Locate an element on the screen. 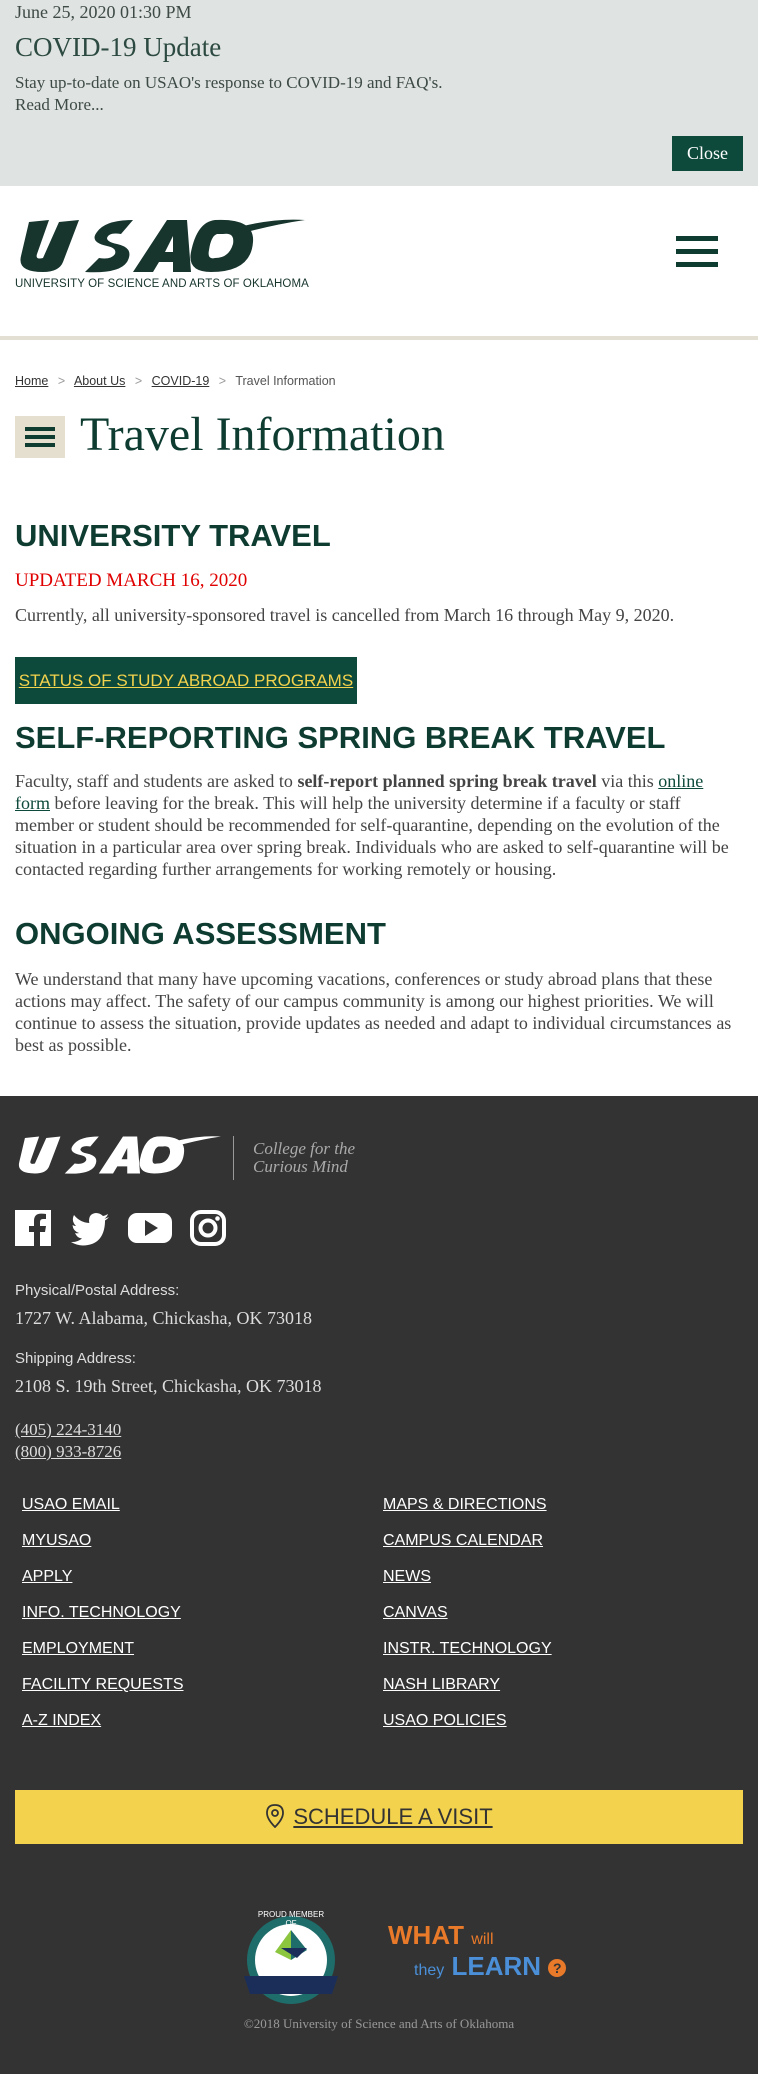  physical-address-label: Physical/Postal Address: is located at coordinates (97, 1290).